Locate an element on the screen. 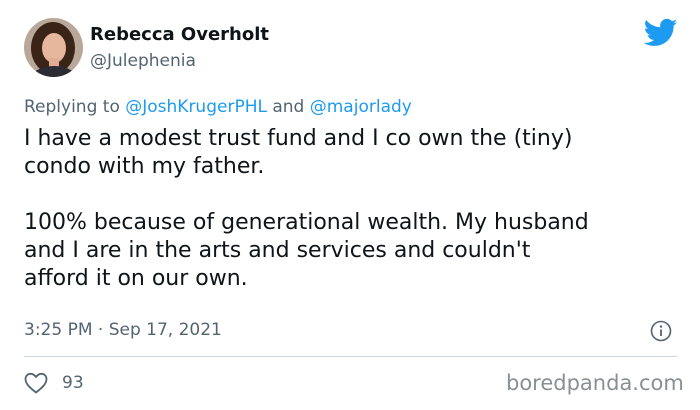 The height and width of the screenshot is (410, 700). divider is located at coordinates (350, 356).